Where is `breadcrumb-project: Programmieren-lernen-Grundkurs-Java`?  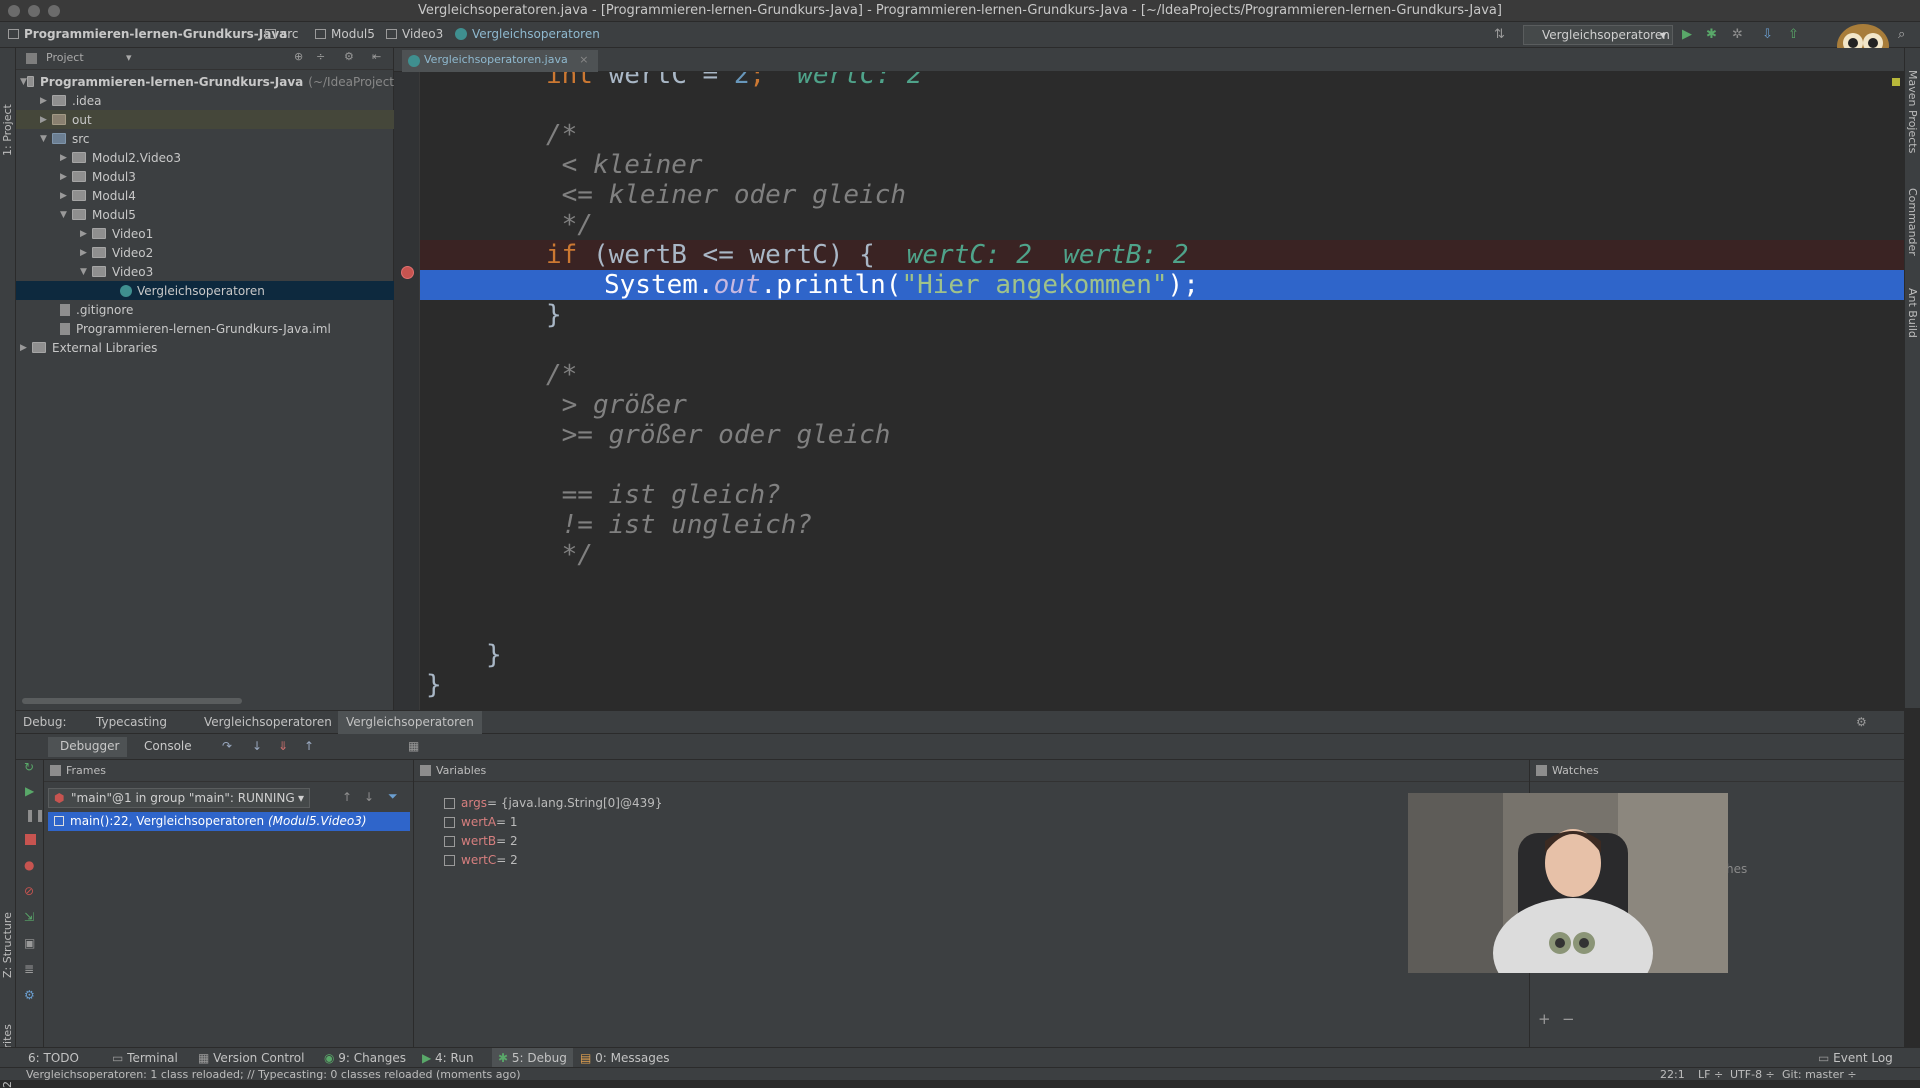
breadcrumb-project: Programmieren-lernen-Grundkurs-Java is located at coordinates (147, 34).